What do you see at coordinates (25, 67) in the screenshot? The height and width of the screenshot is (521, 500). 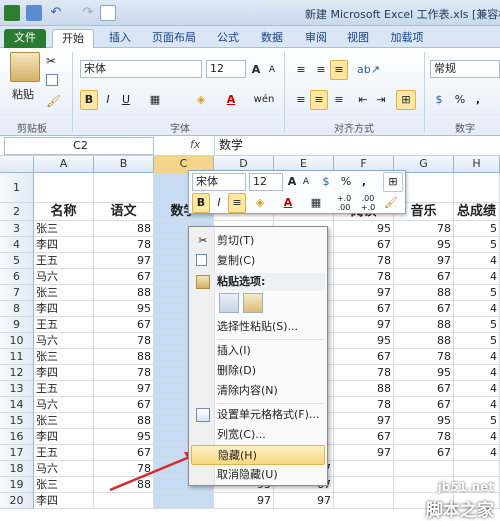 I see `paste-icon` at bounding box center [25, 67].